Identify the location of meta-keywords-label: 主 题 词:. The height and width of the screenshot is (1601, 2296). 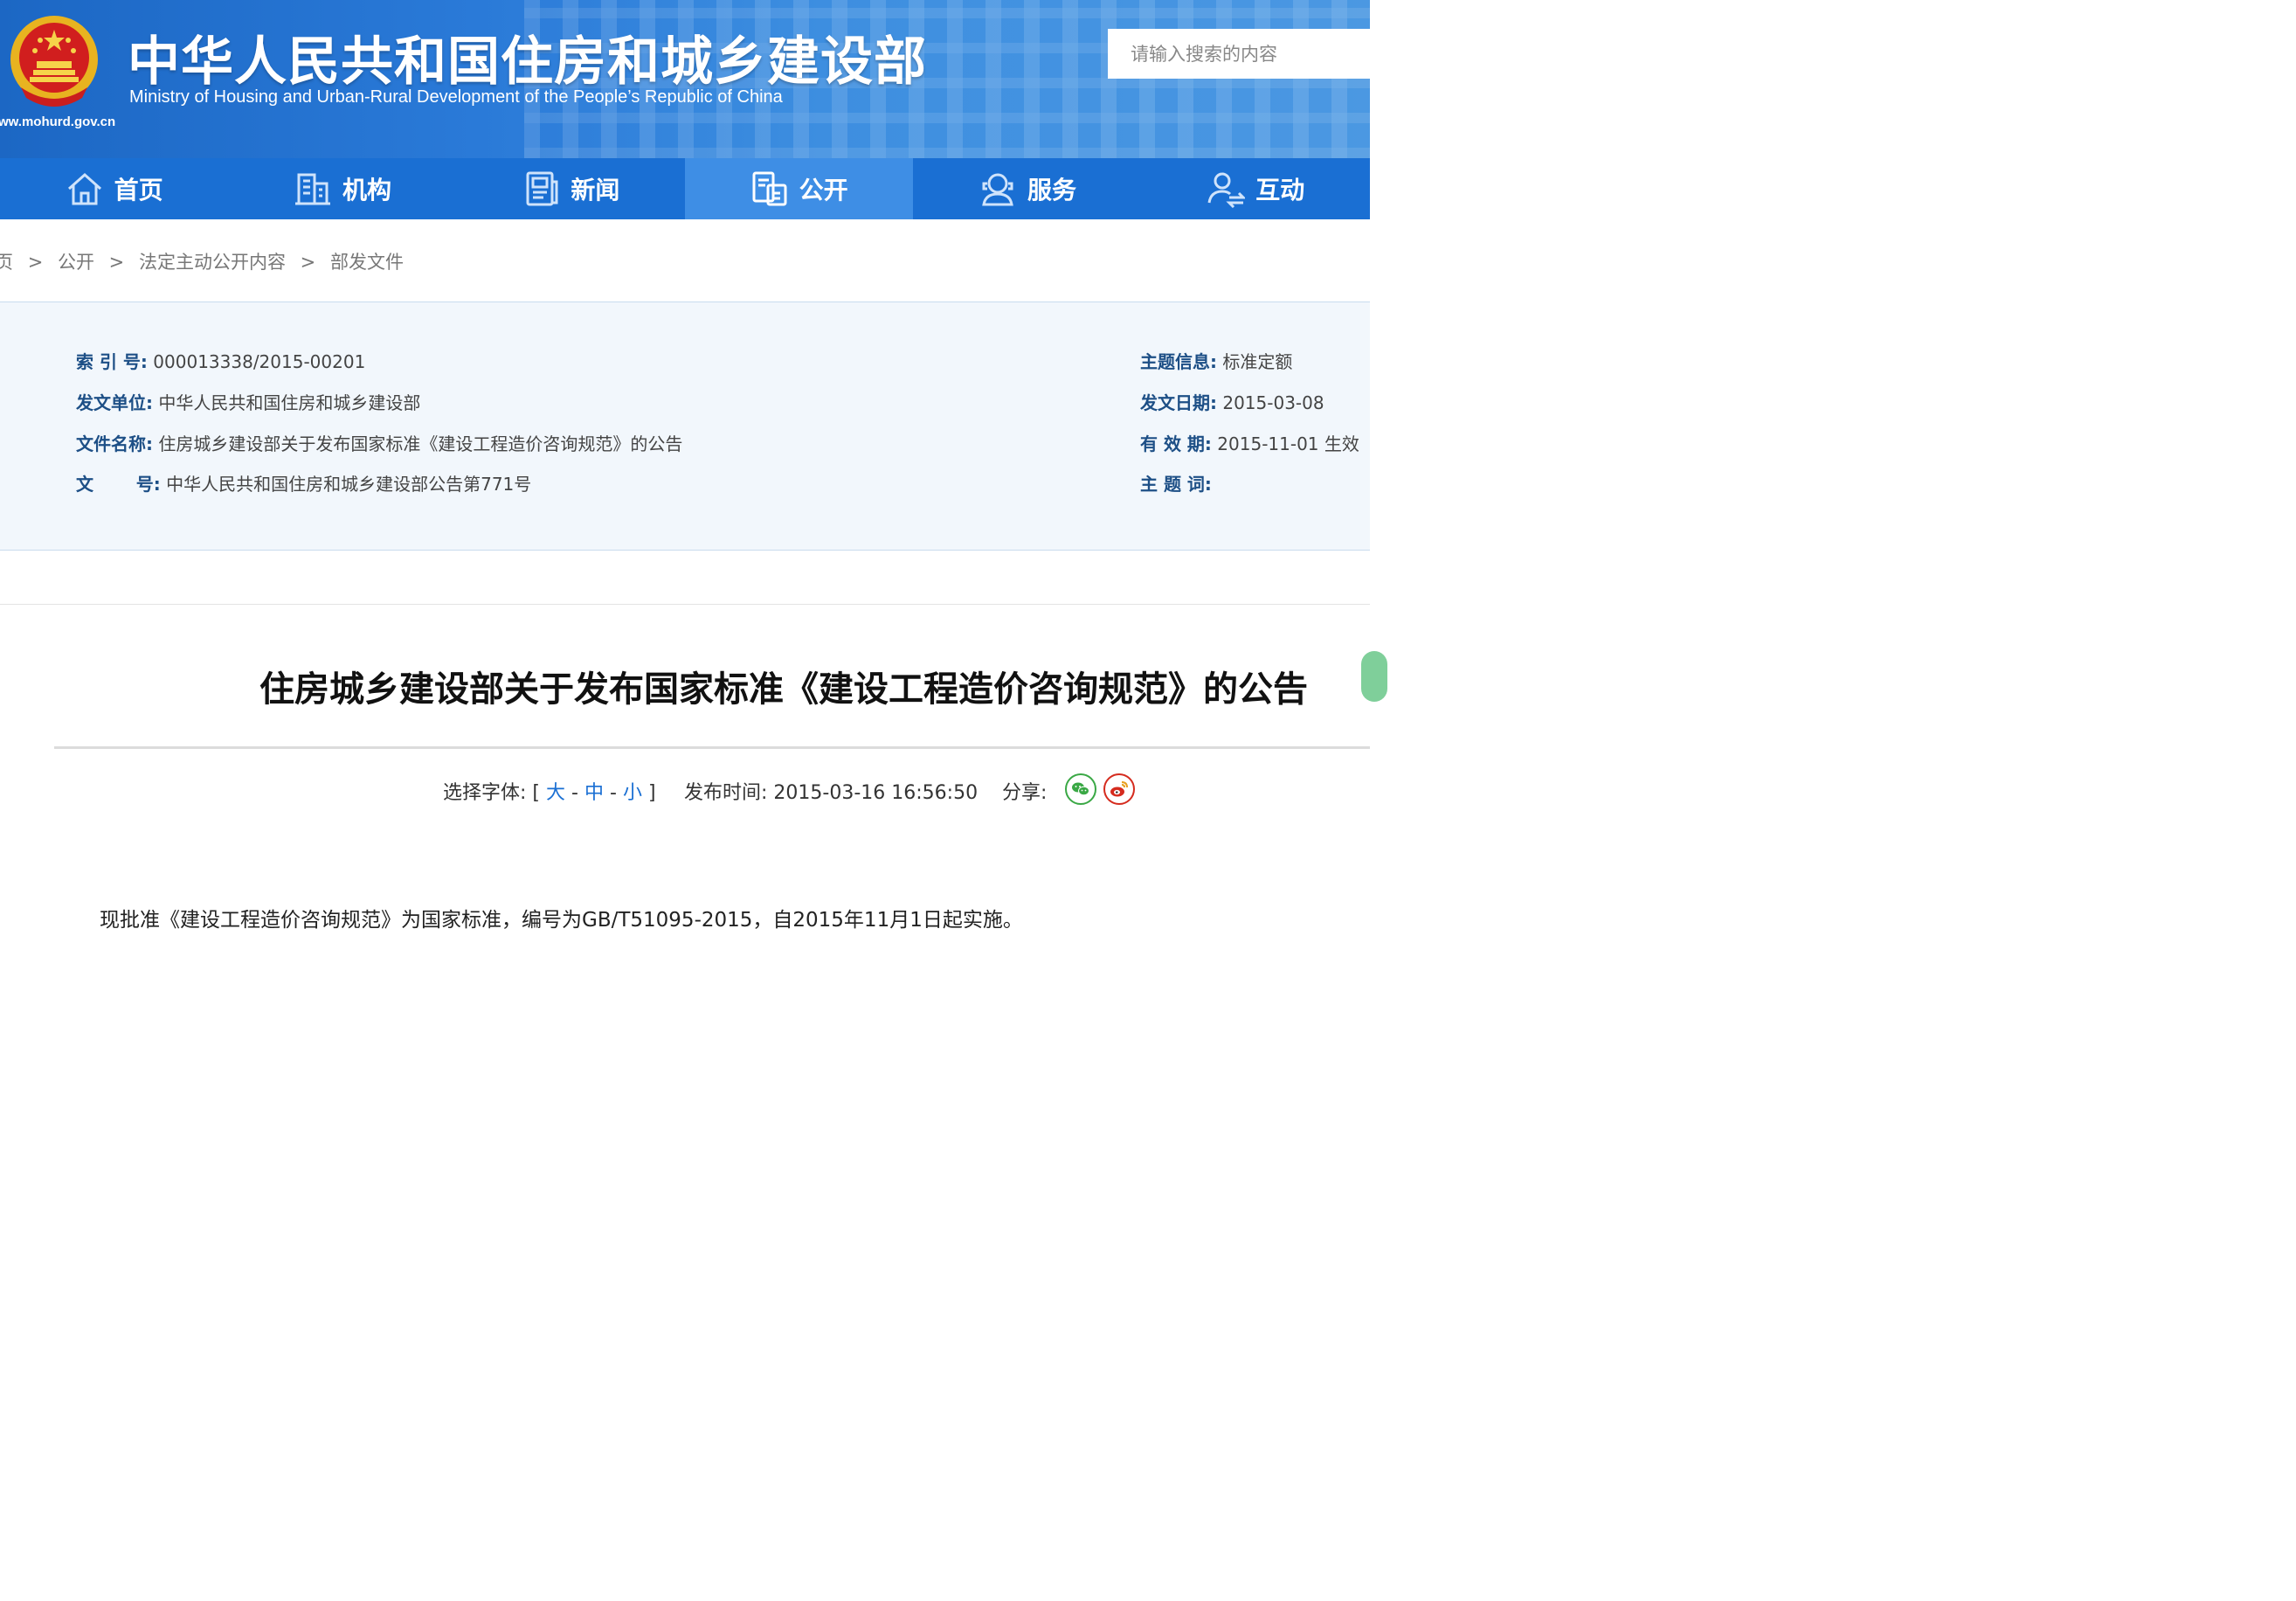
(1176, 485).